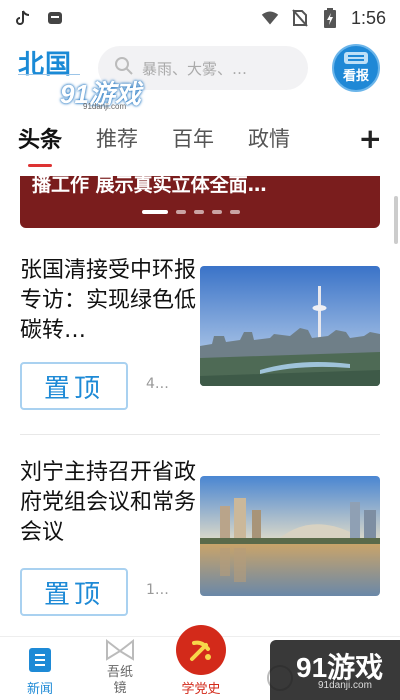 This screenshot has width=400, height=700. I want to click on app-icon, so click(55, 18).